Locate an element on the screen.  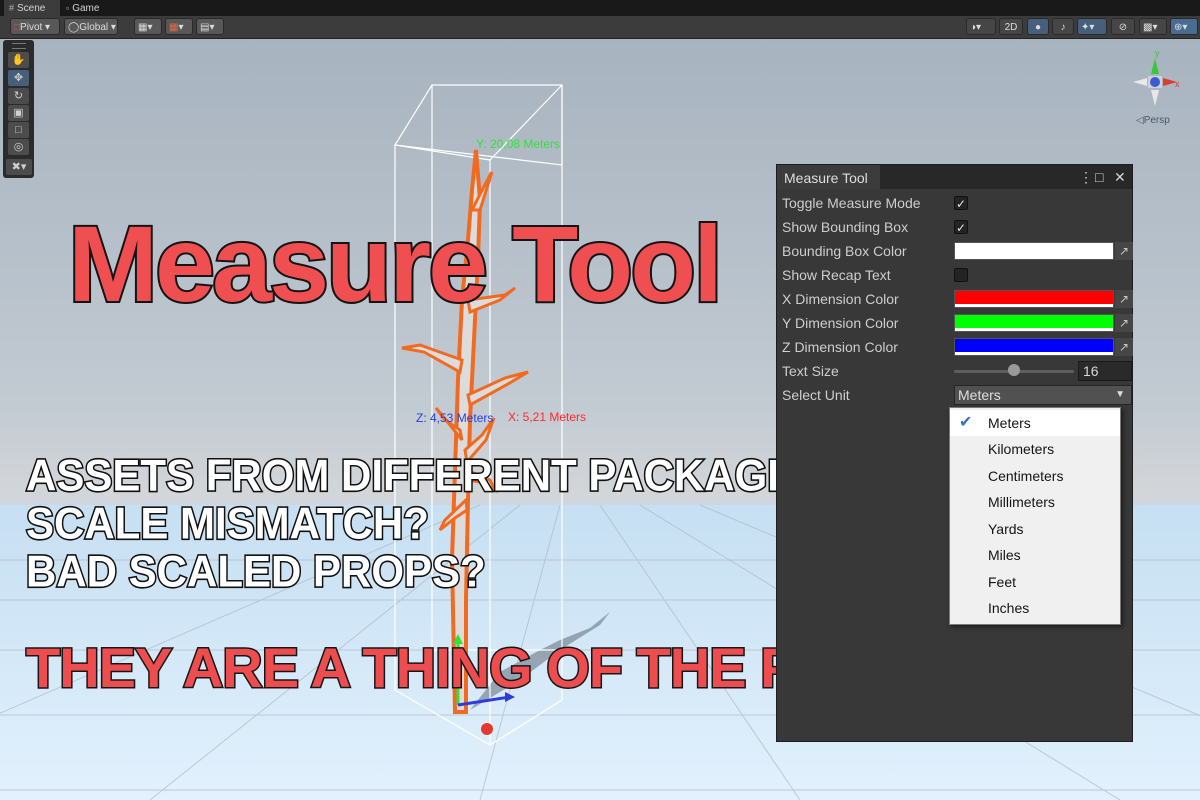
increment-snap-button: ▦▾ is located at coordinates (179, 26).